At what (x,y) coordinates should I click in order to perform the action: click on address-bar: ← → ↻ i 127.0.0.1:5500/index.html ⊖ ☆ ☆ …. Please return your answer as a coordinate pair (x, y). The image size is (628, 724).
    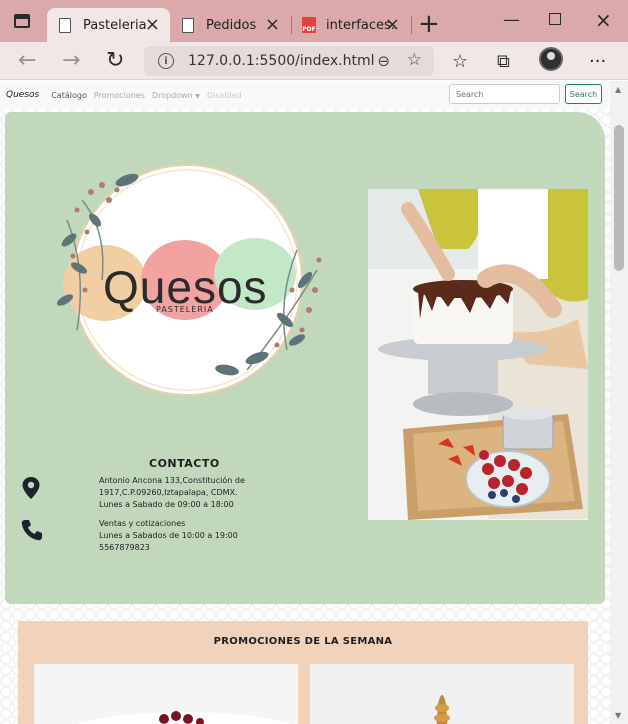
    Looking at the image, I should click on (314, 61).